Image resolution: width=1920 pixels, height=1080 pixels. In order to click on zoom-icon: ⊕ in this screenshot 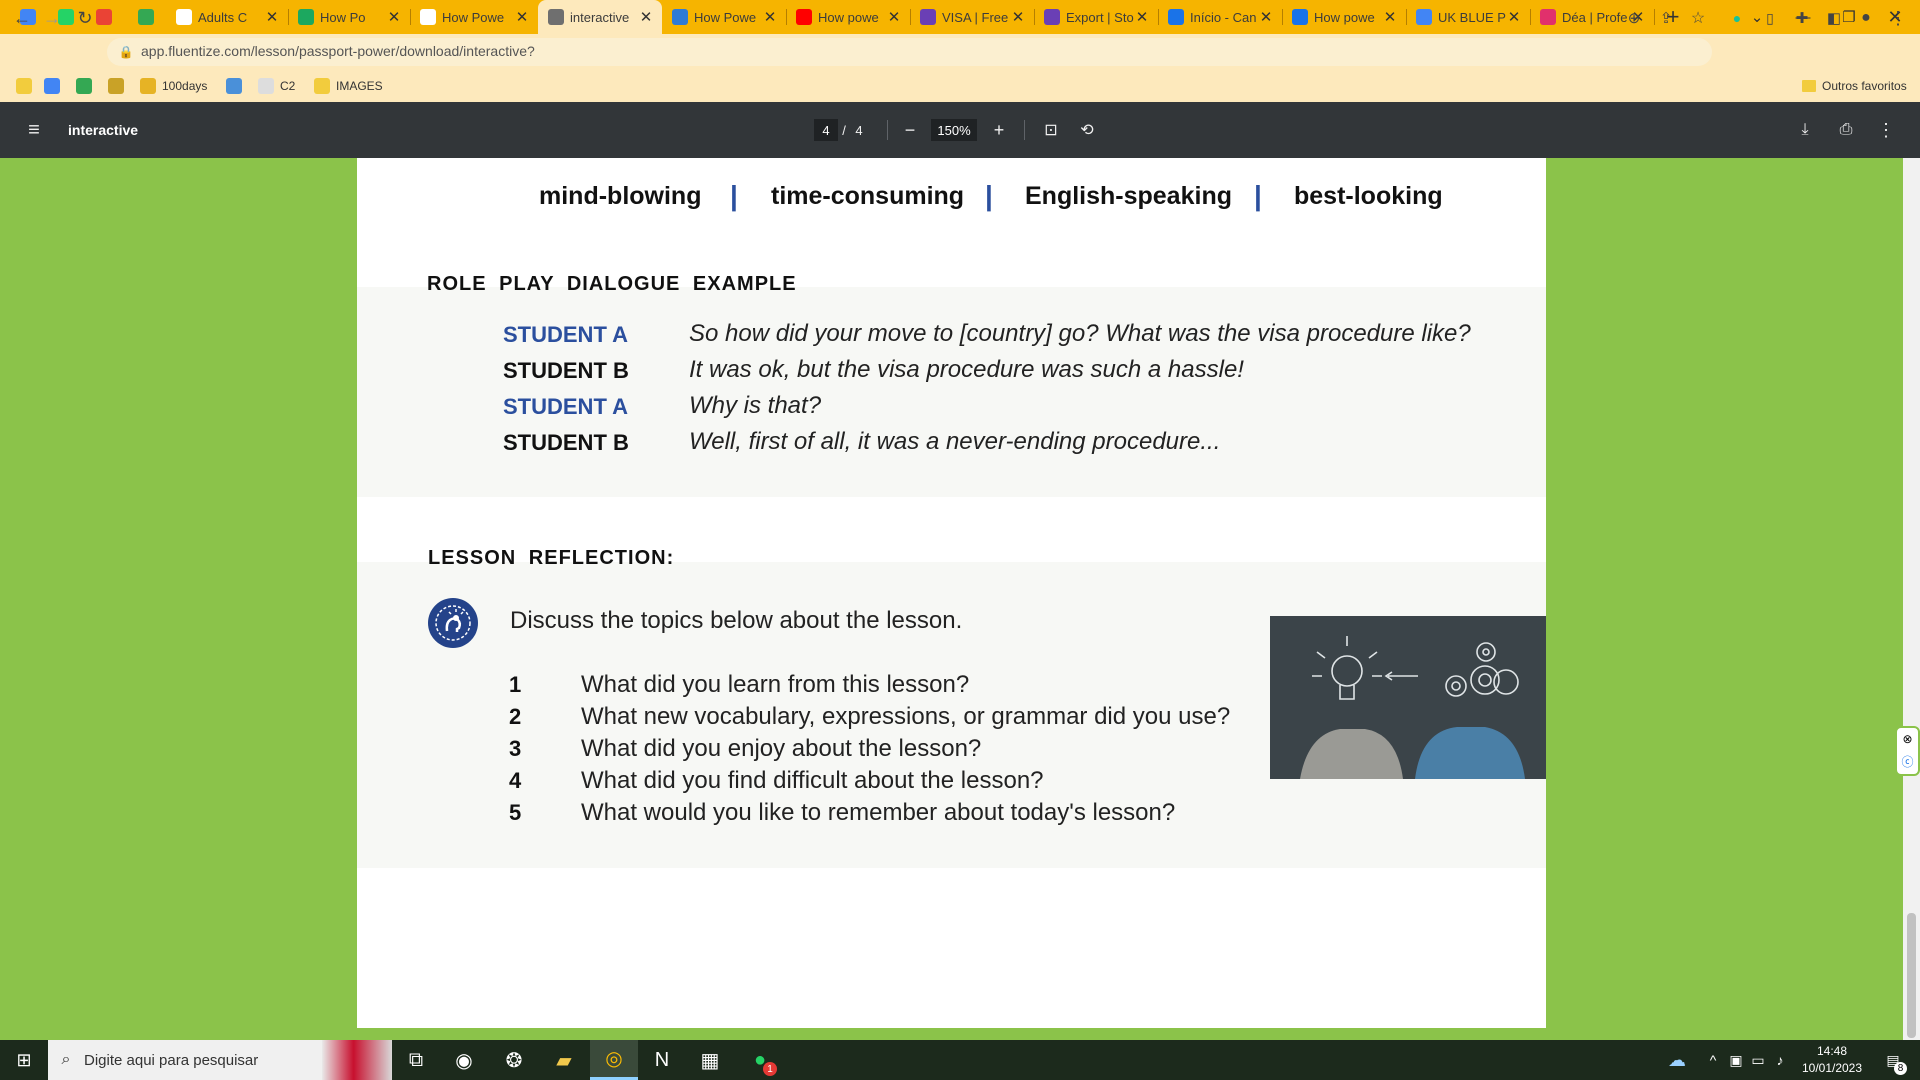, I will do `click(1634, 18)`.